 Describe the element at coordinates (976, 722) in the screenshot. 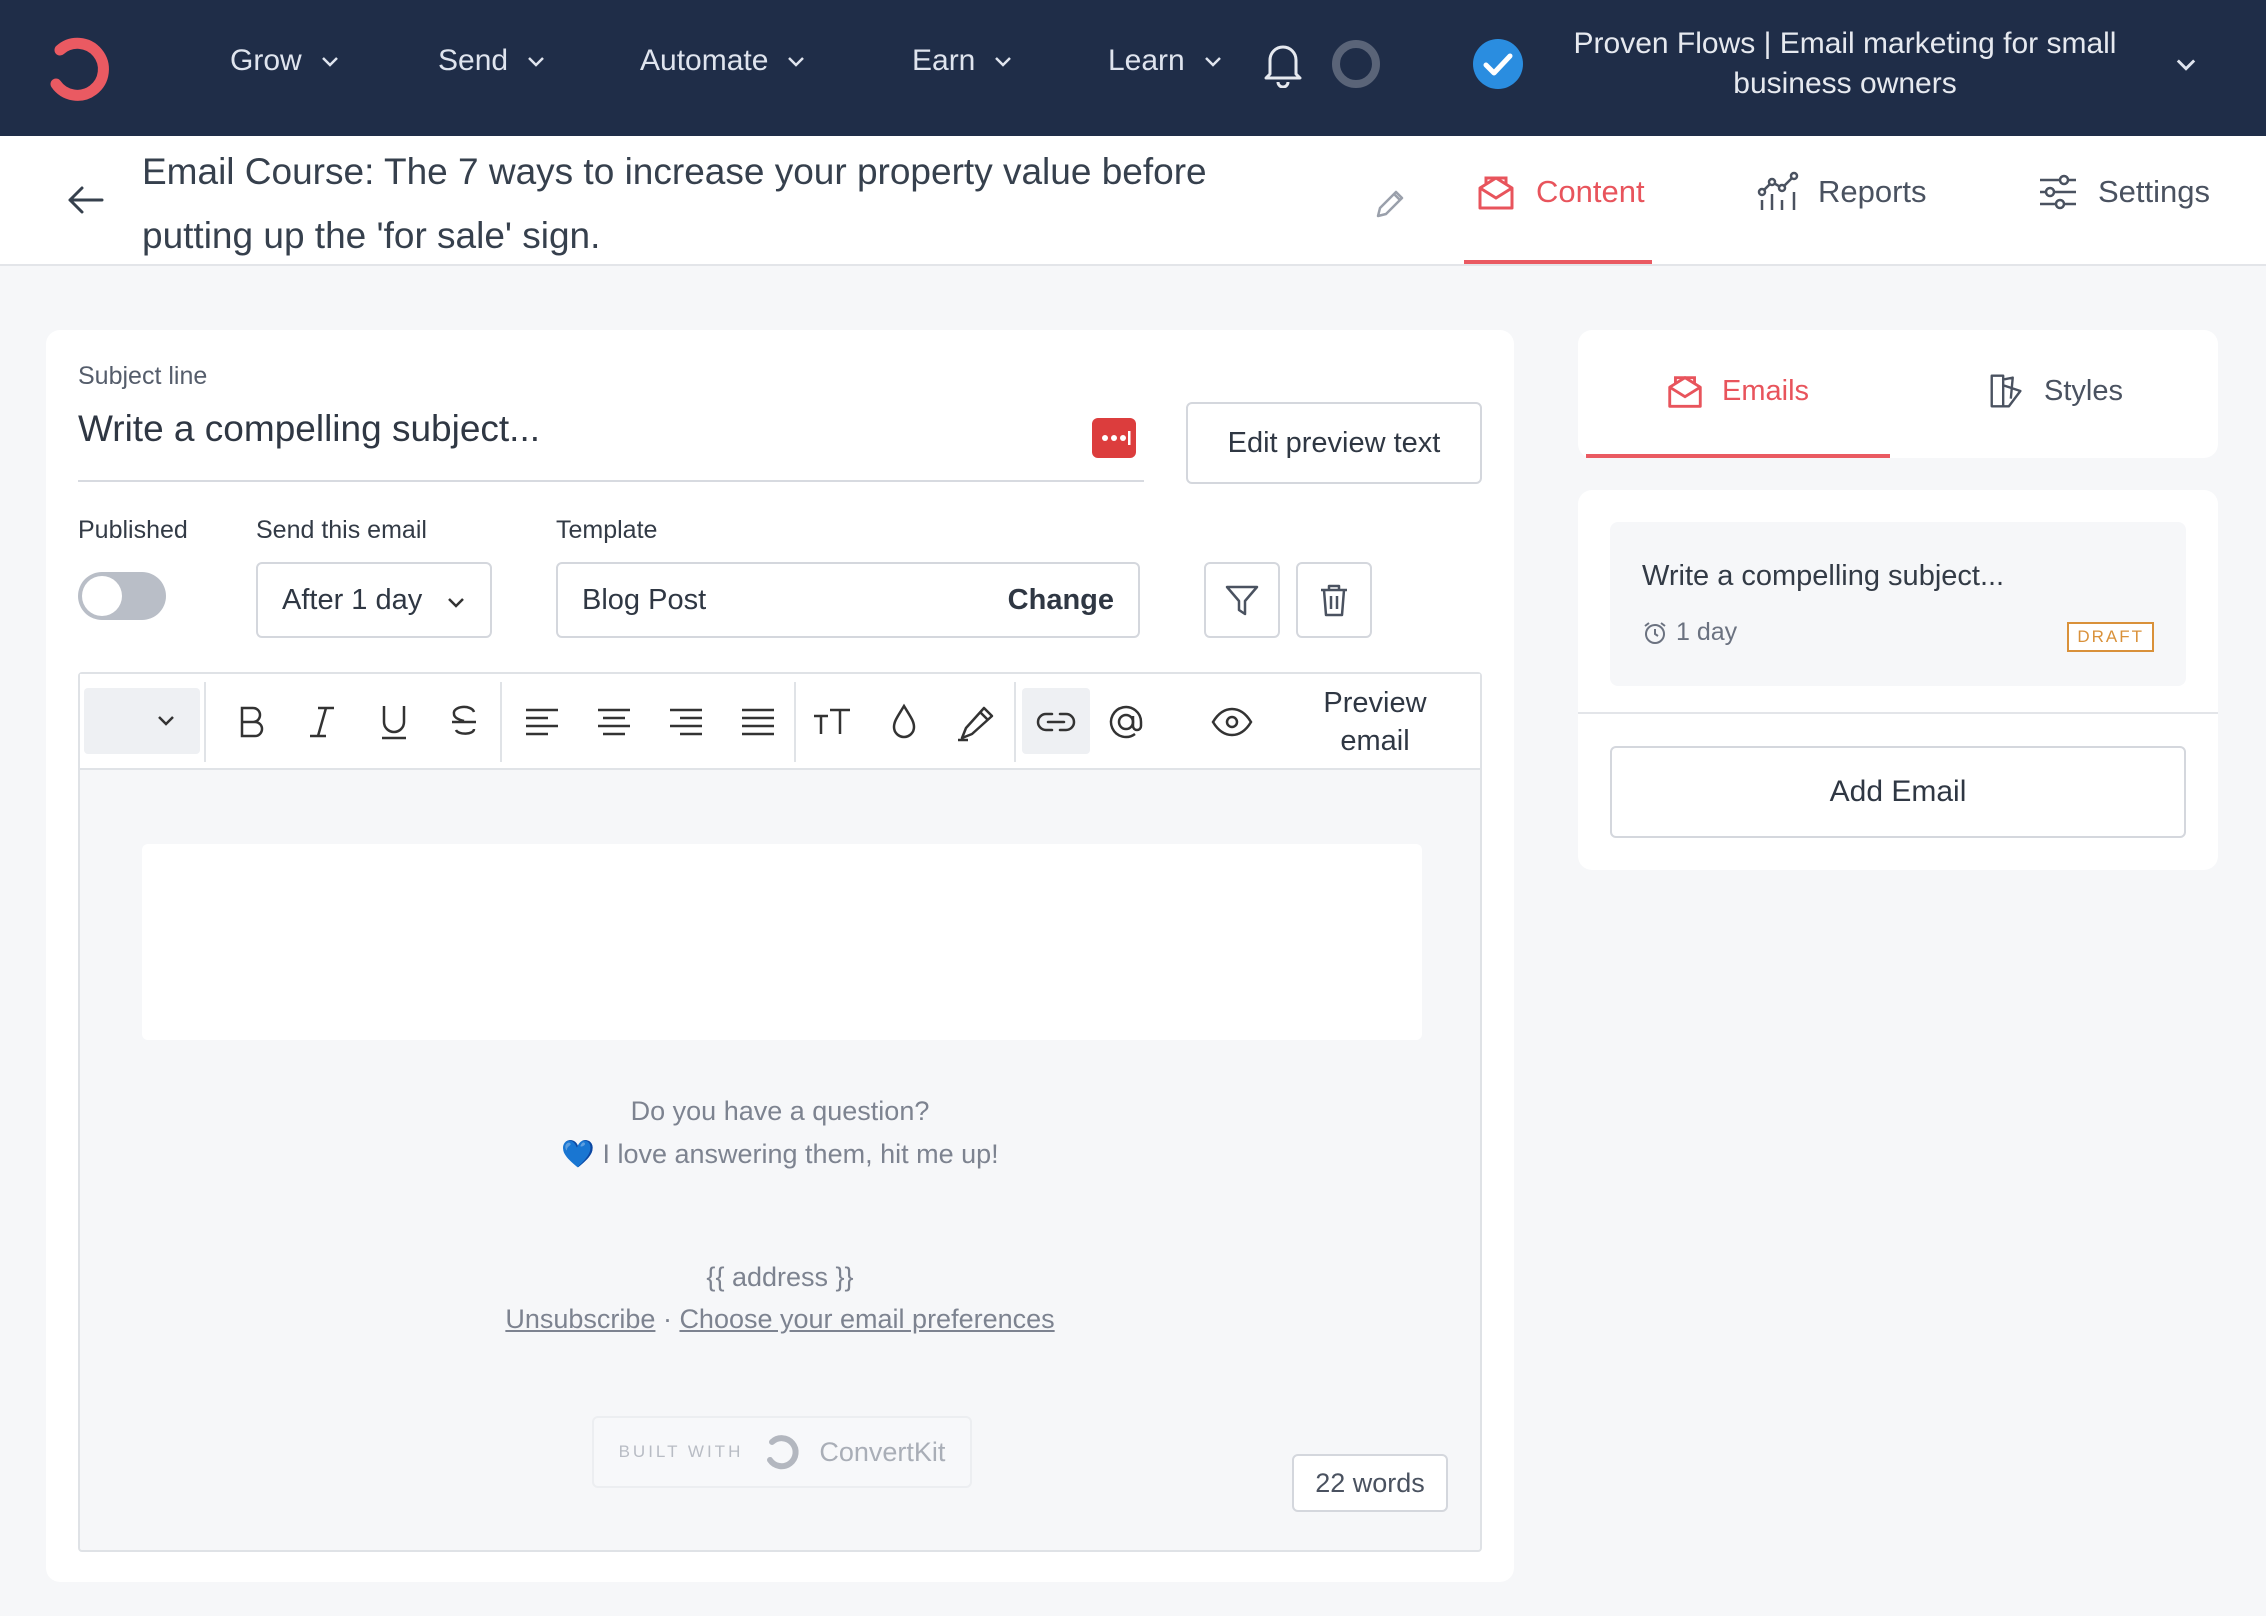

I see `highlighter-icon` at that location.